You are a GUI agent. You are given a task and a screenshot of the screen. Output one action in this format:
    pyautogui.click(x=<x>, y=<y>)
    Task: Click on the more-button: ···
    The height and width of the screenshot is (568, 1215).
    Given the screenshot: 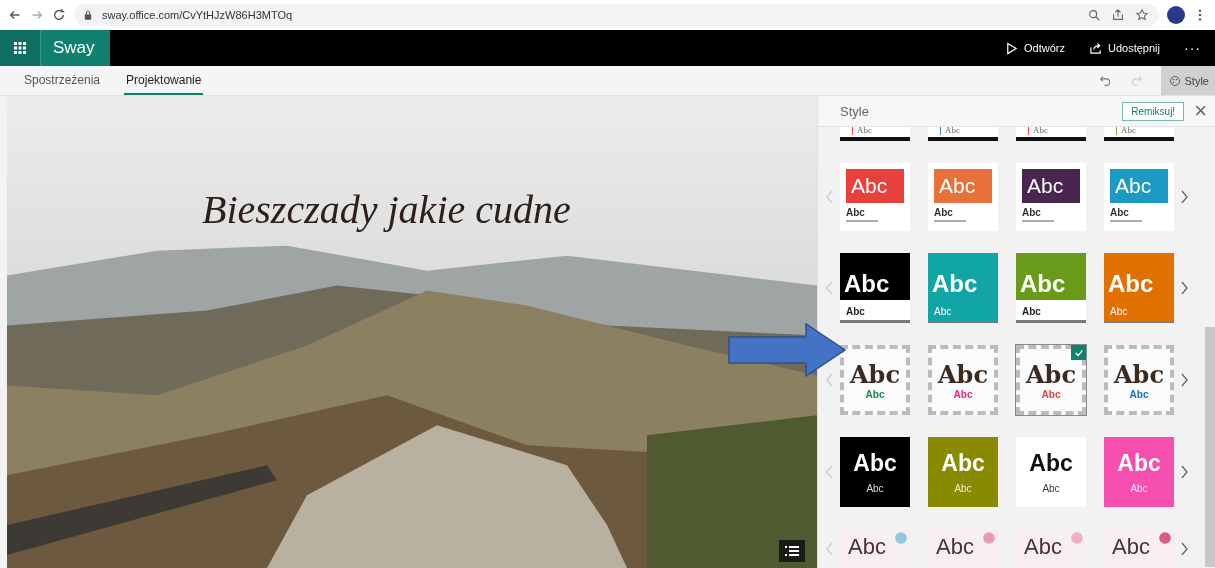 What is the action you would take?
    pyautogui.click(x=1192, y=48)
    